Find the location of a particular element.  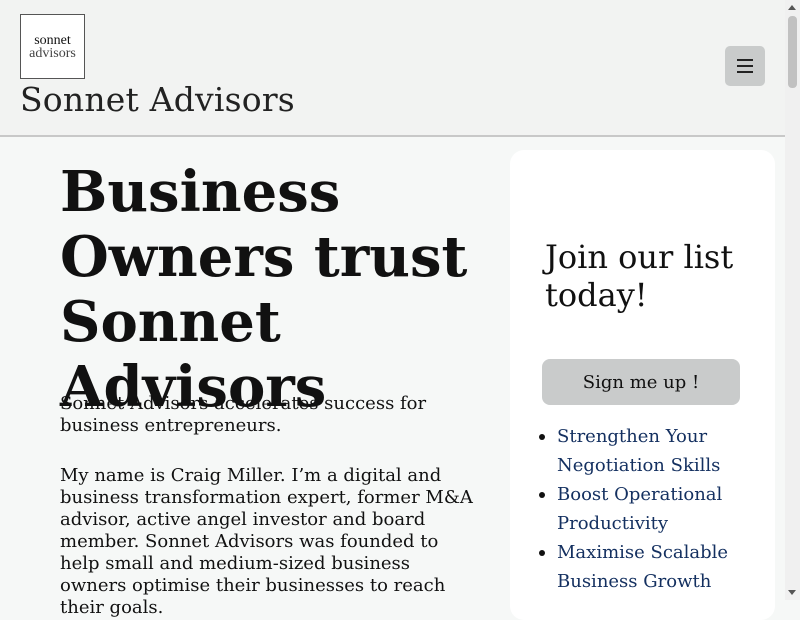

scroll-down-icon is located at coordinates (792, 592).